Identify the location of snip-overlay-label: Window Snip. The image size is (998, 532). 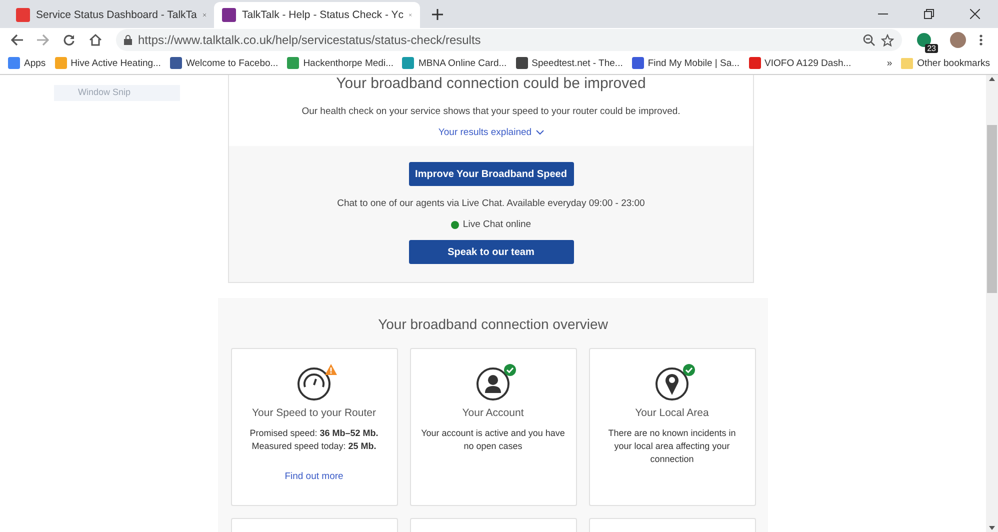
(117, 93).